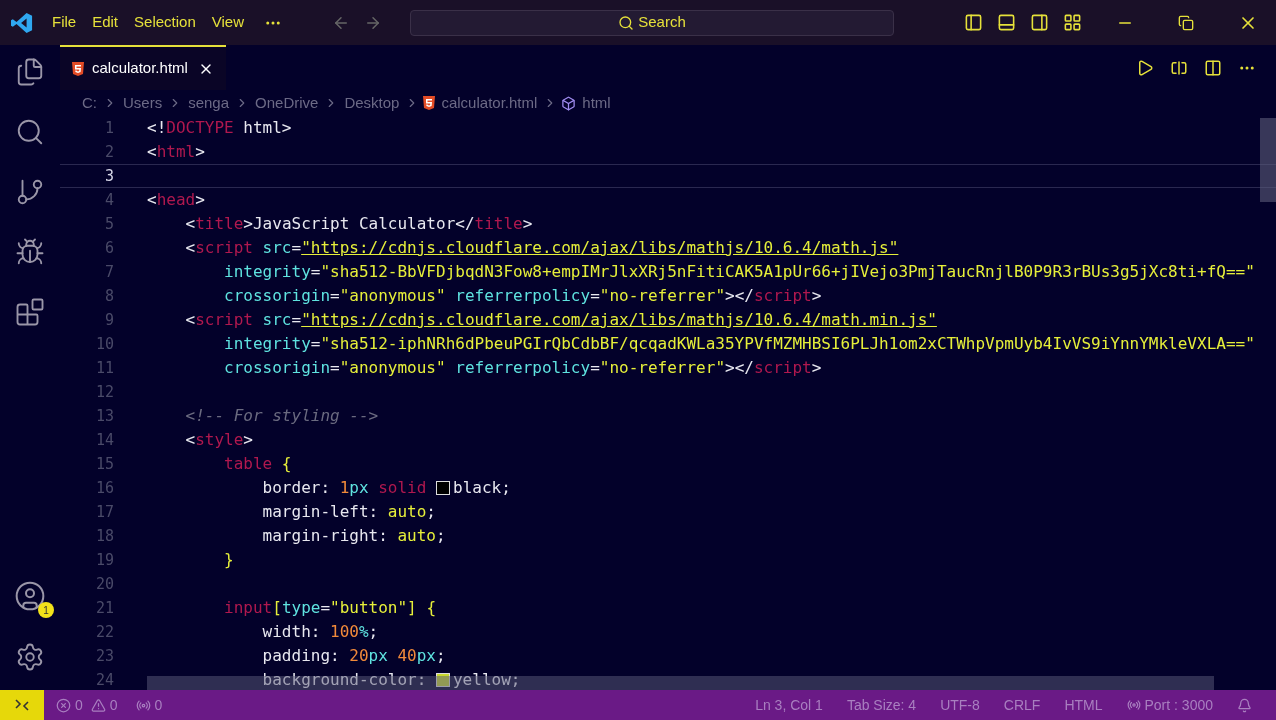 The height and width of the screenshot is (720, 1276). I want to click on code-line: margin-left: auto;, so click(348, 512).